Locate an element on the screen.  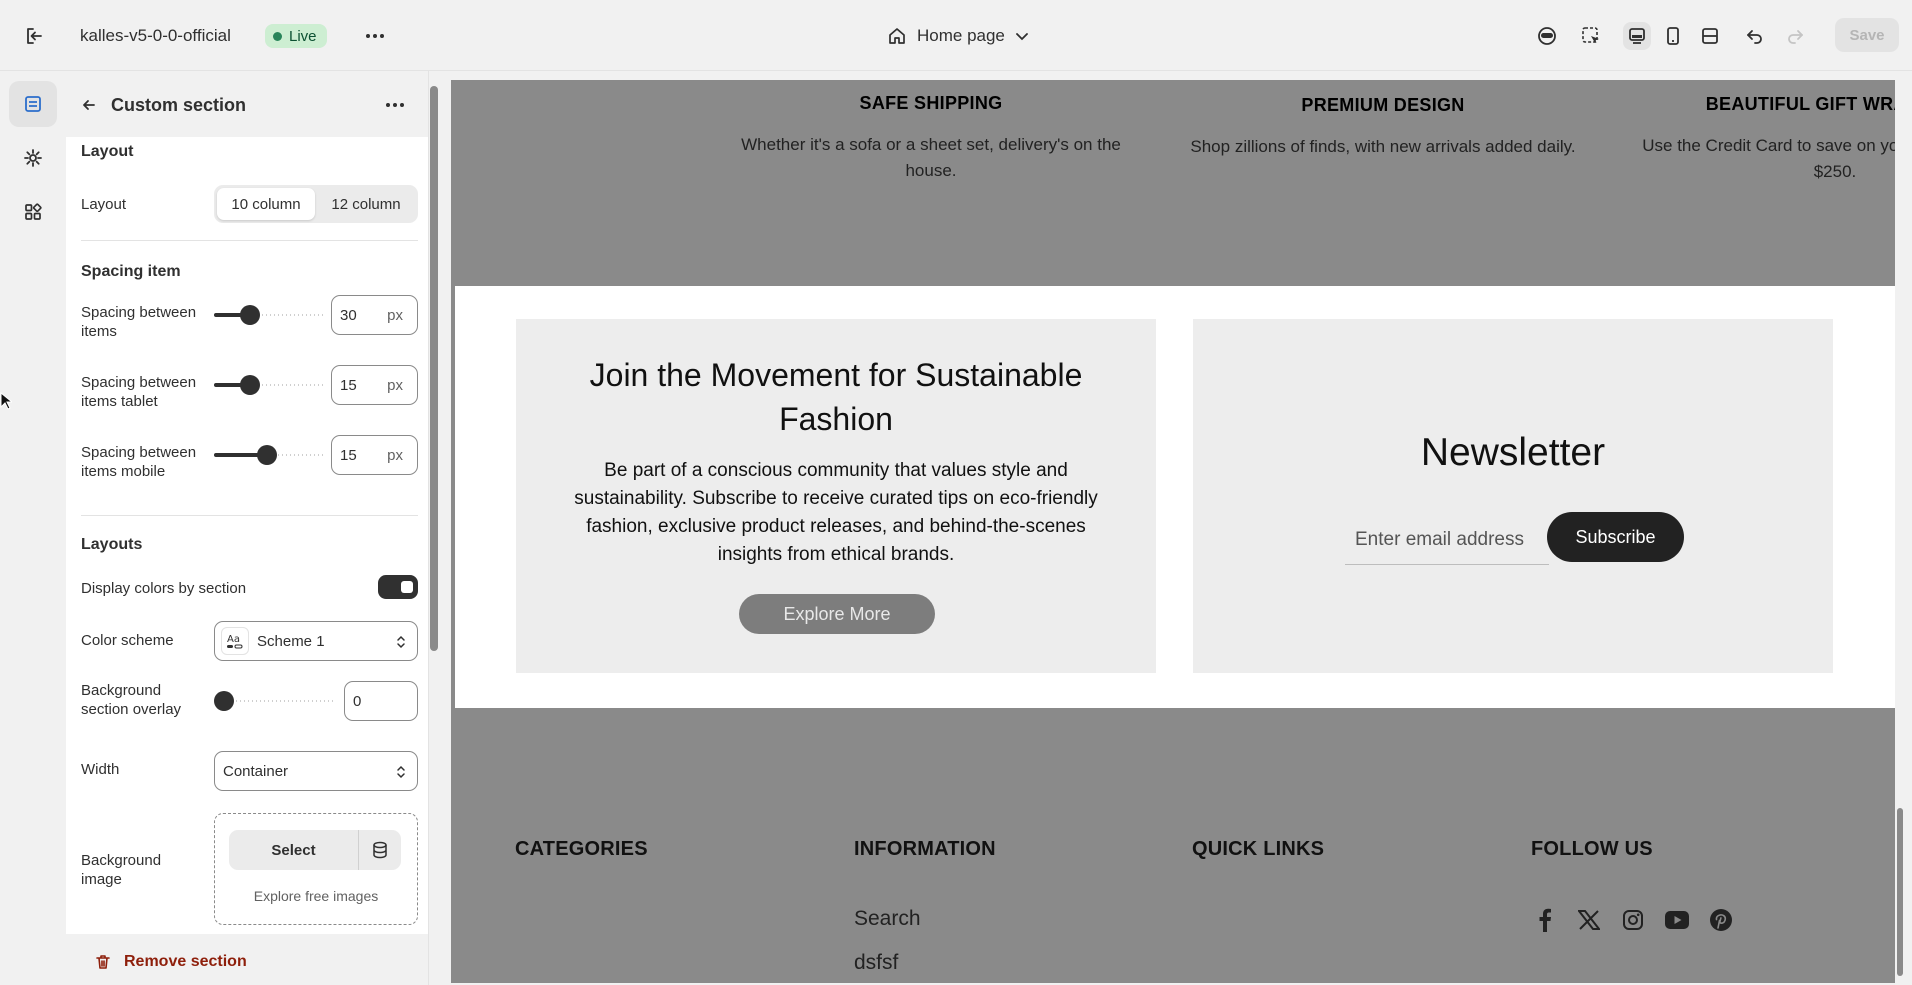
remove-section-button: Remove section is located at coordinates (170, 962).